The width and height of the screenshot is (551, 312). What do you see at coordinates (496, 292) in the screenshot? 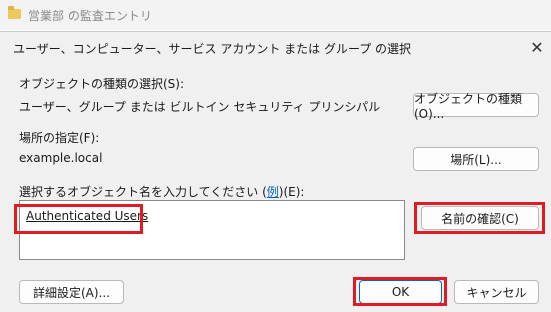
I see `cancel-button: キャンセル` at bounding box center [496, 292].